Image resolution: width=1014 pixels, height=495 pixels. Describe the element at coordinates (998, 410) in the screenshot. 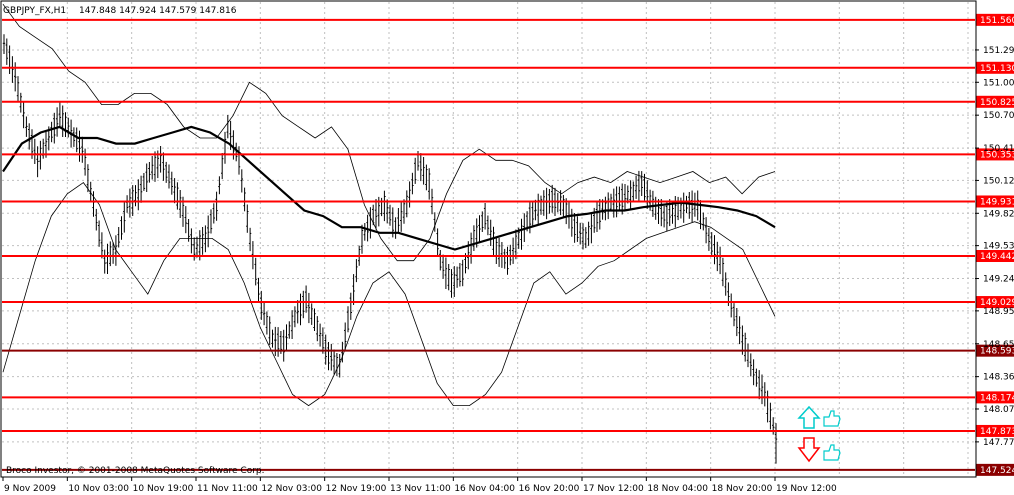

I see `y-tick-label: 148.070` at that location.